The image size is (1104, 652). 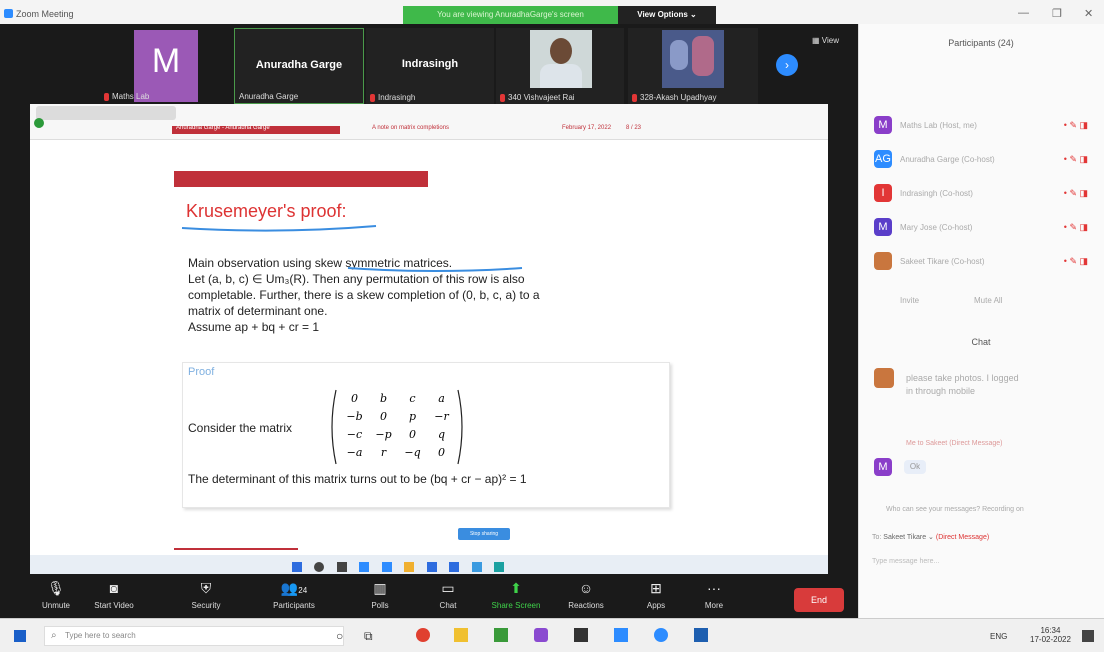 I want to click on matrix-row: 0 b c a, so click(x=398, y=399).